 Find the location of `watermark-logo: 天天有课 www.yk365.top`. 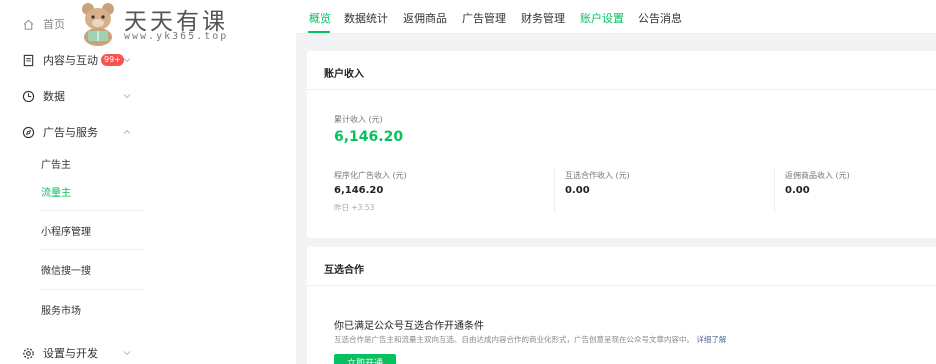

watermark-logo: 天天有课 www.yk365.top is located at coordinates (173, 23).